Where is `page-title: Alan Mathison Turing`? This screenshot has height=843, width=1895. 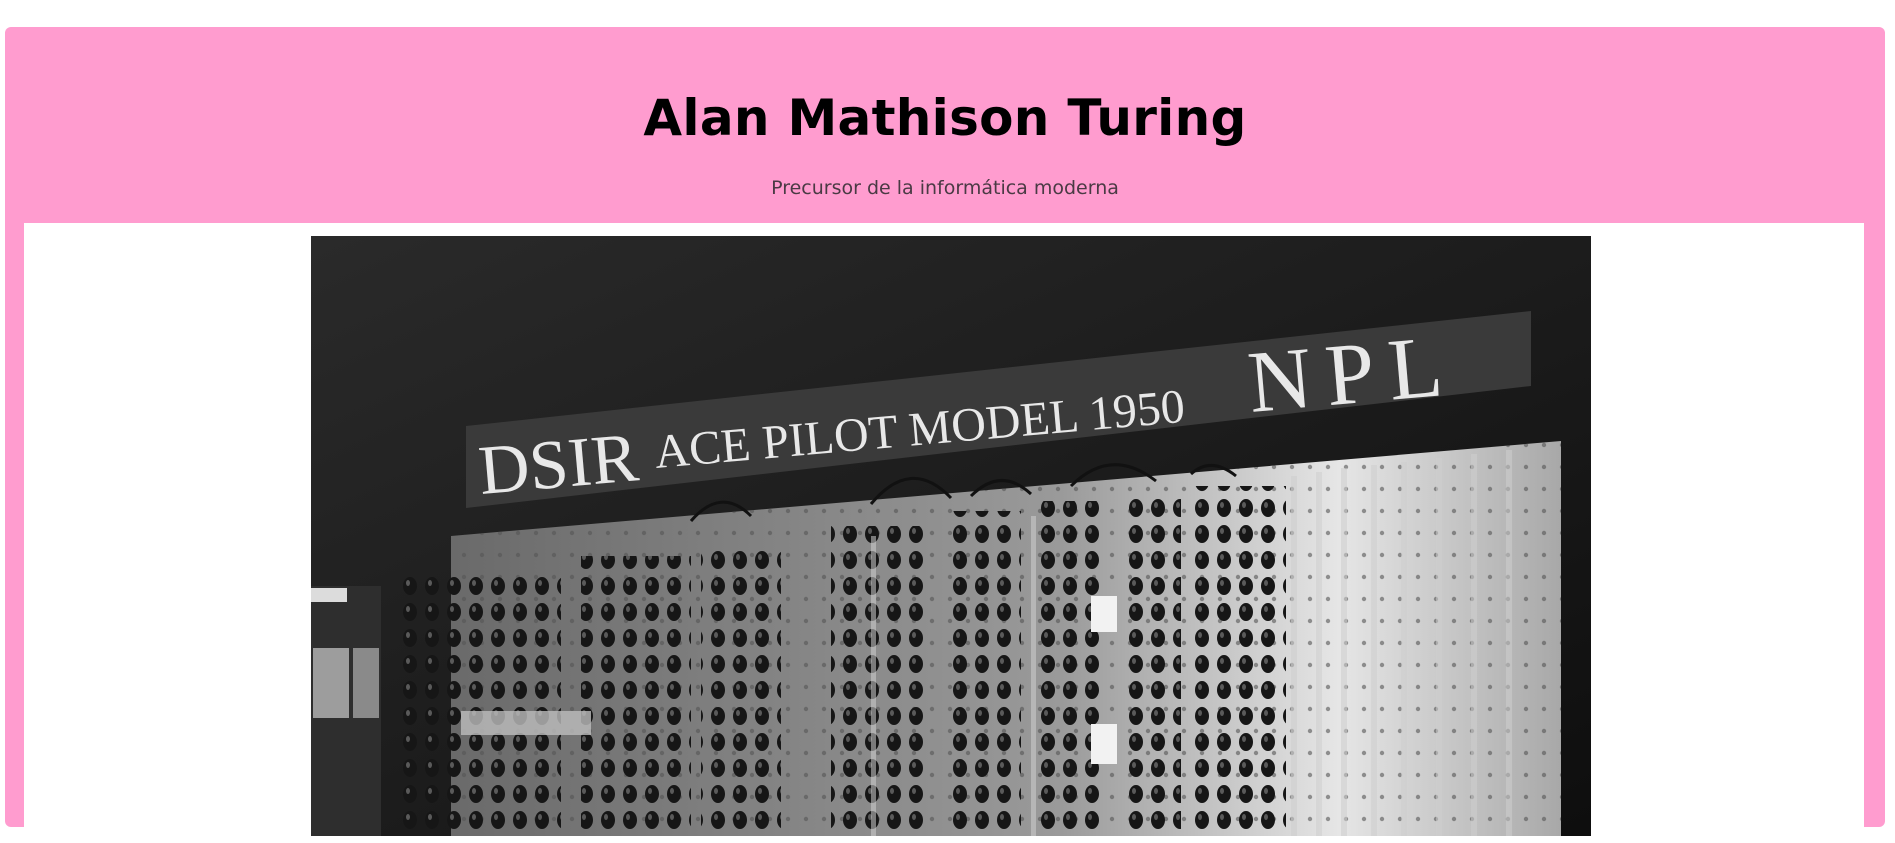
page-title: Alan Mathison Turing is located at coordinates (945, 118).